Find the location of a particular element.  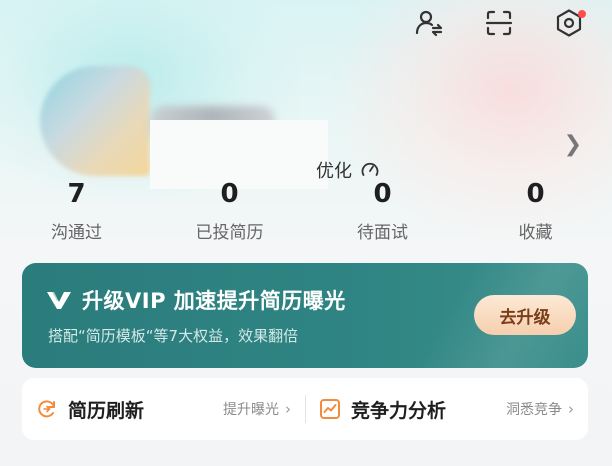

scan-button is located at coordinates (499, 23).